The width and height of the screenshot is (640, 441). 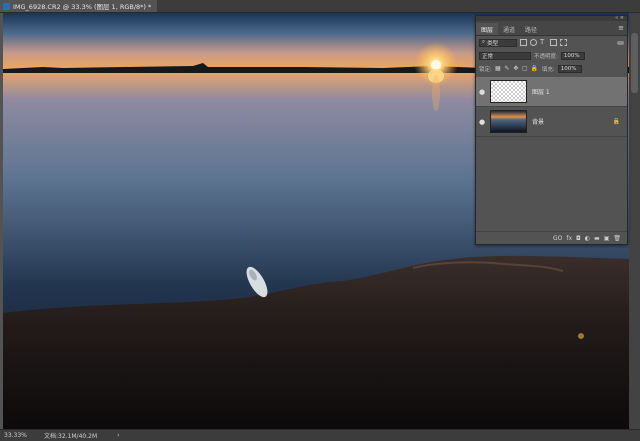 I want to click on fill-label: 填充:, so click(x=548, y=69).